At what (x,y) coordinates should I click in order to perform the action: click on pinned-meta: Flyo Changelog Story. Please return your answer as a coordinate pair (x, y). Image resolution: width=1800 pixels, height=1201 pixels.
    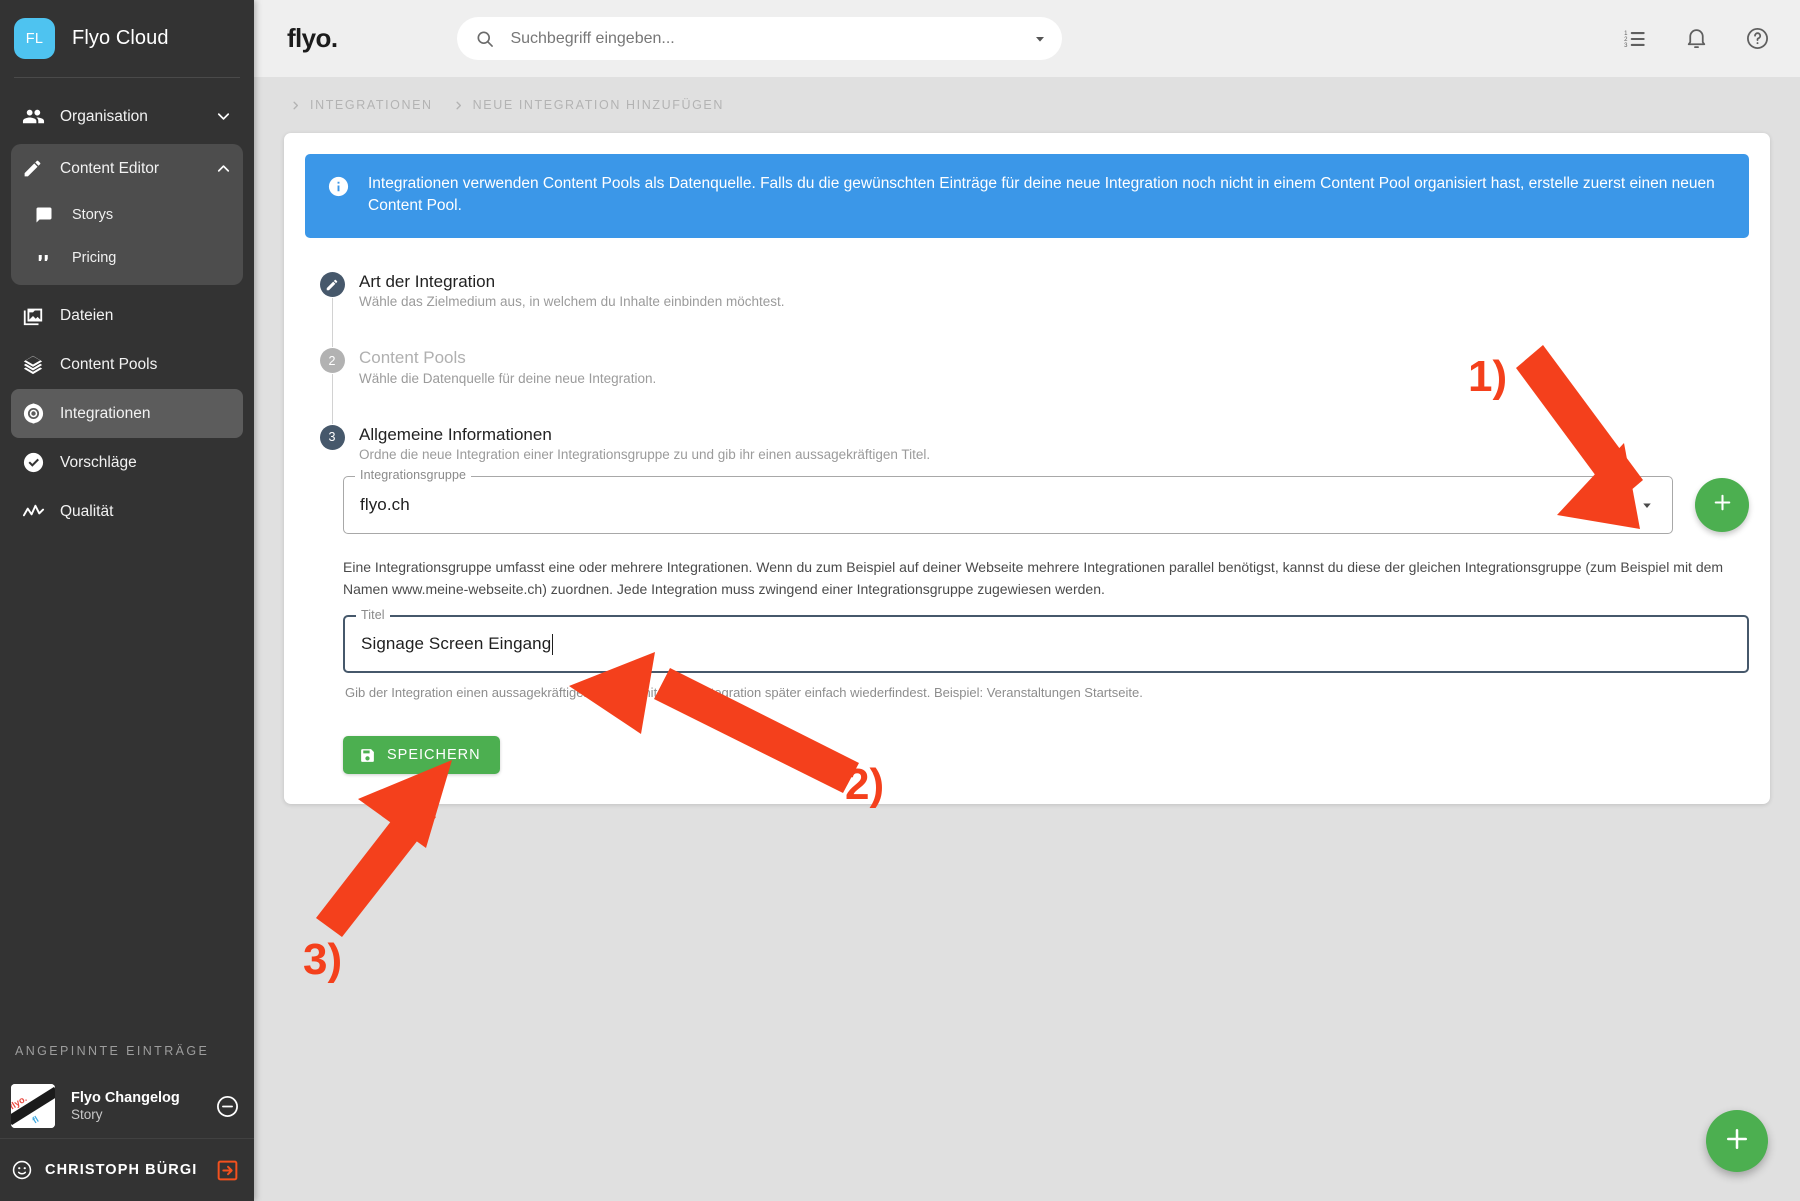
    Looking at the image, I should click on (125, 1106).